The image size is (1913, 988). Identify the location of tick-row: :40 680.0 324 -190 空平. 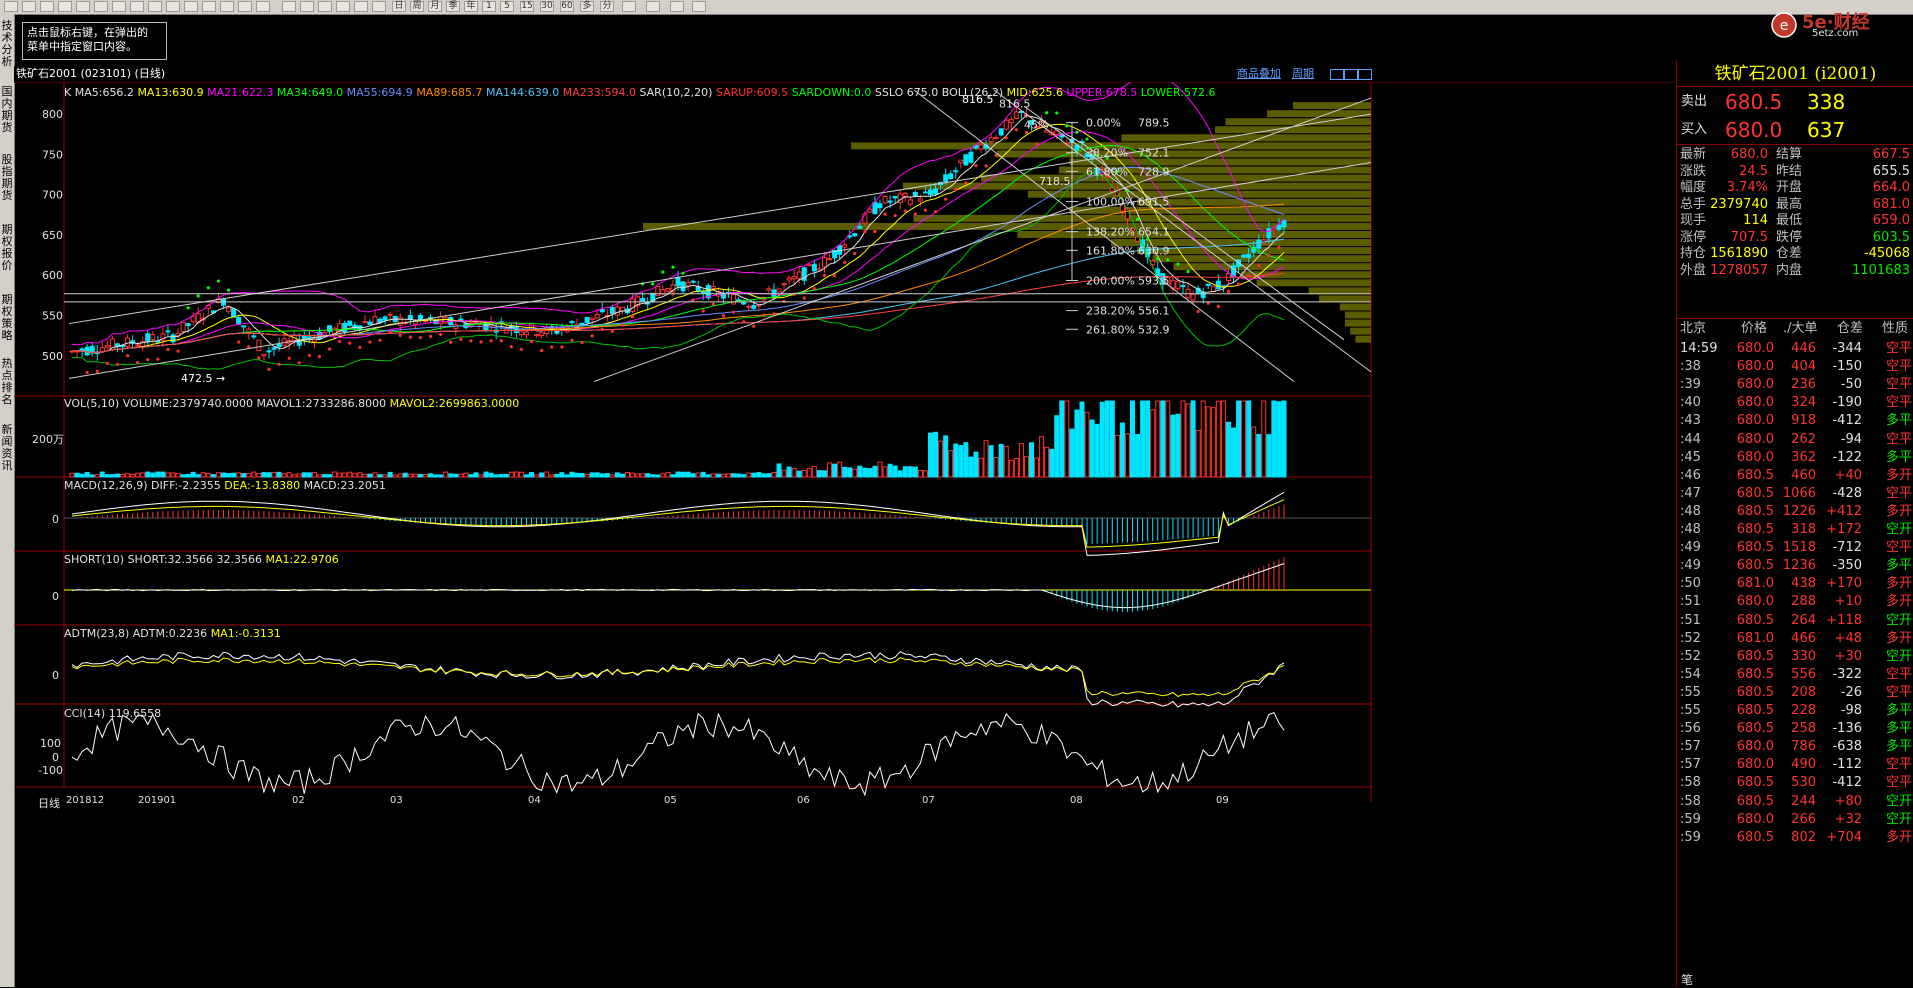
(1795, 403).